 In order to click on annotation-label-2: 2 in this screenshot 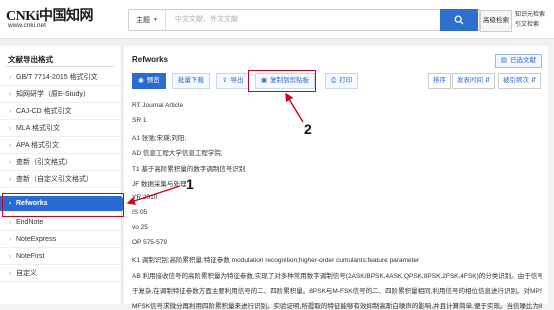, I will do `click(308, 129)`.